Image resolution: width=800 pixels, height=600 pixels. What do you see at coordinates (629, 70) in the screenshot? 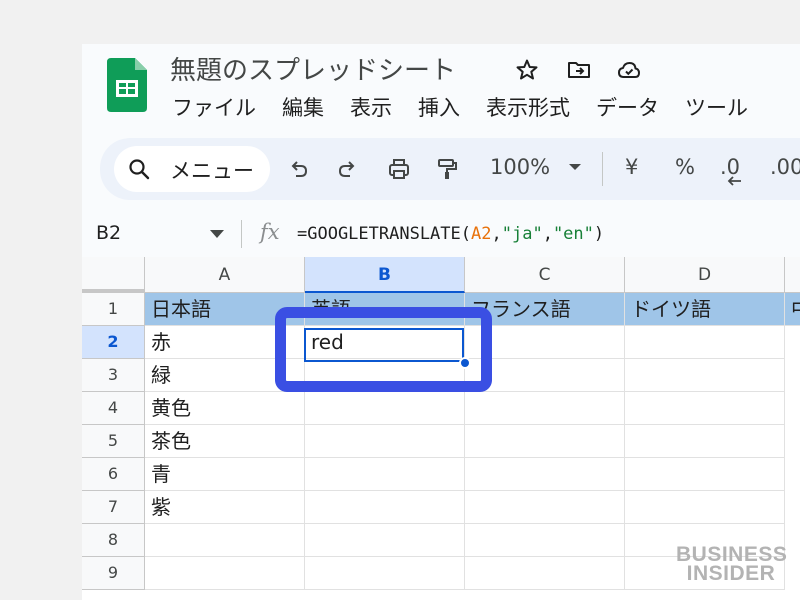
I see `cloud-status-icon` at bounding box center [629, 70].